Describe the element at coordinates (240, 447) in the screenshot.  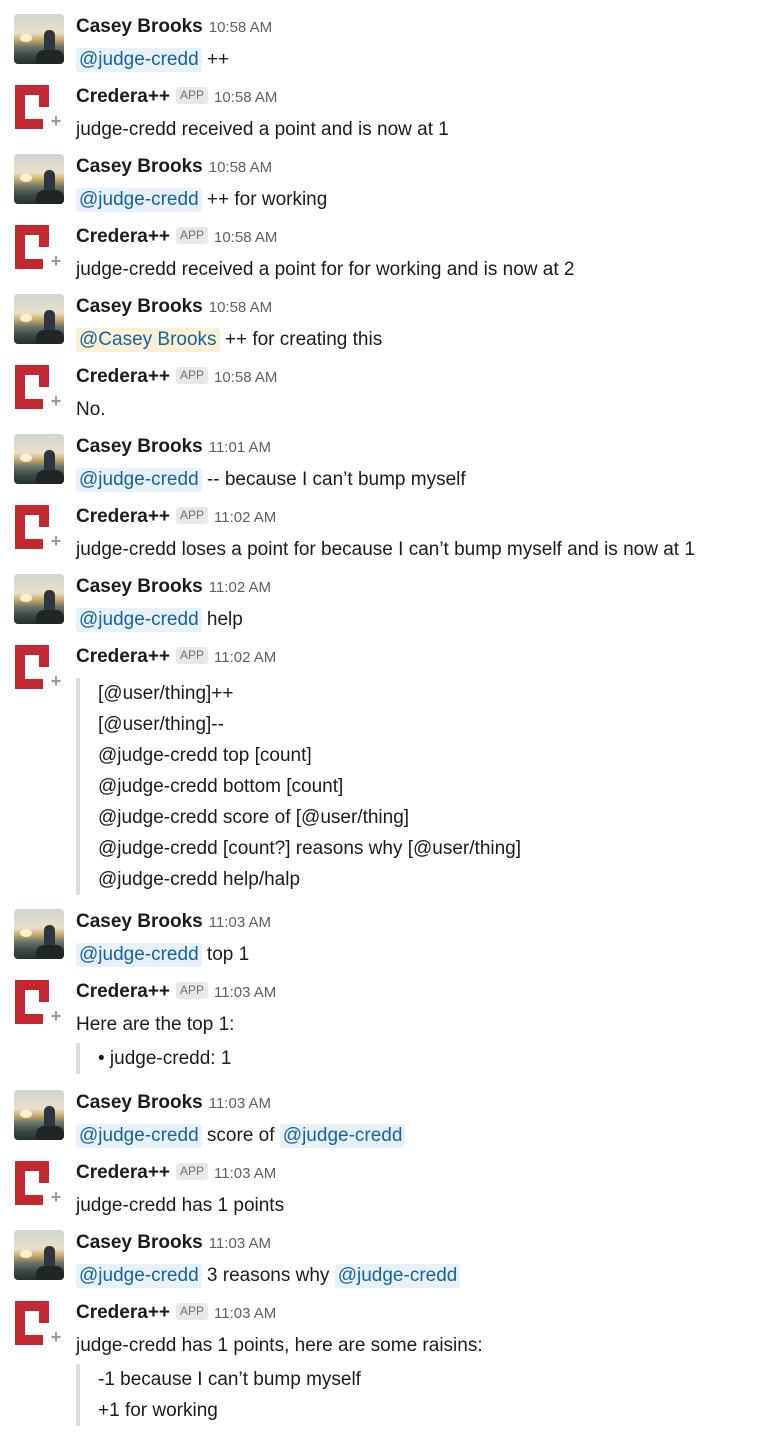
I see `timestamp: 11:01 AM` at that location.